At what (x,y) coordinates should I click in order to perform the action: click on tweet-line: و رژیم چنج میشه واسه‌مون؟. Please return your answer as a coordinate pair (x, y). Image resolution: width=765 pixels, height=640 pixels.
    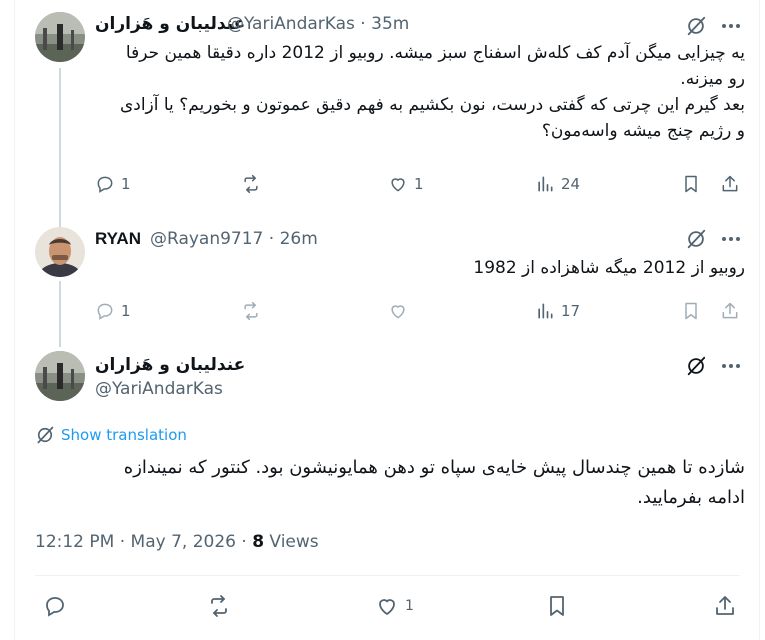
    Looking at the image, I should click on (643, 131).